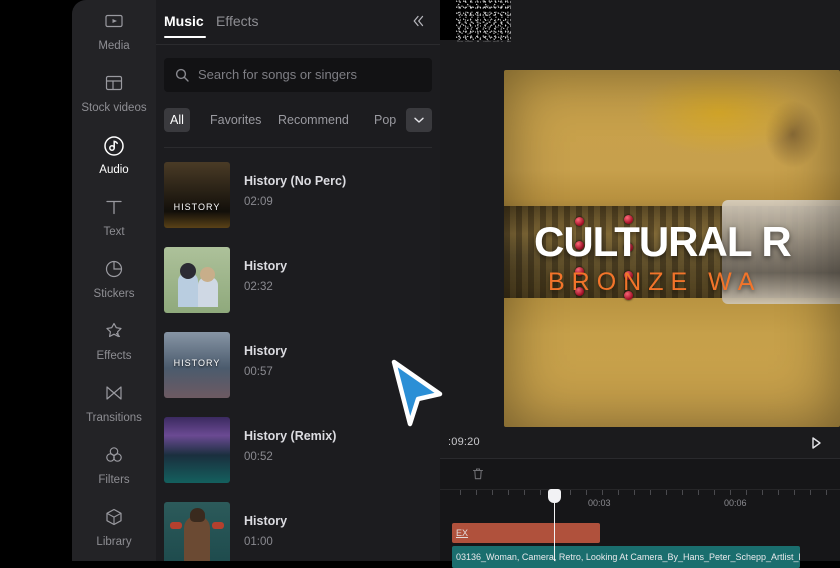  What do you see at coordinates (599, 503) in the screenshot?
I see `ruler-label: 00:03` at bounding box center [599, 503].